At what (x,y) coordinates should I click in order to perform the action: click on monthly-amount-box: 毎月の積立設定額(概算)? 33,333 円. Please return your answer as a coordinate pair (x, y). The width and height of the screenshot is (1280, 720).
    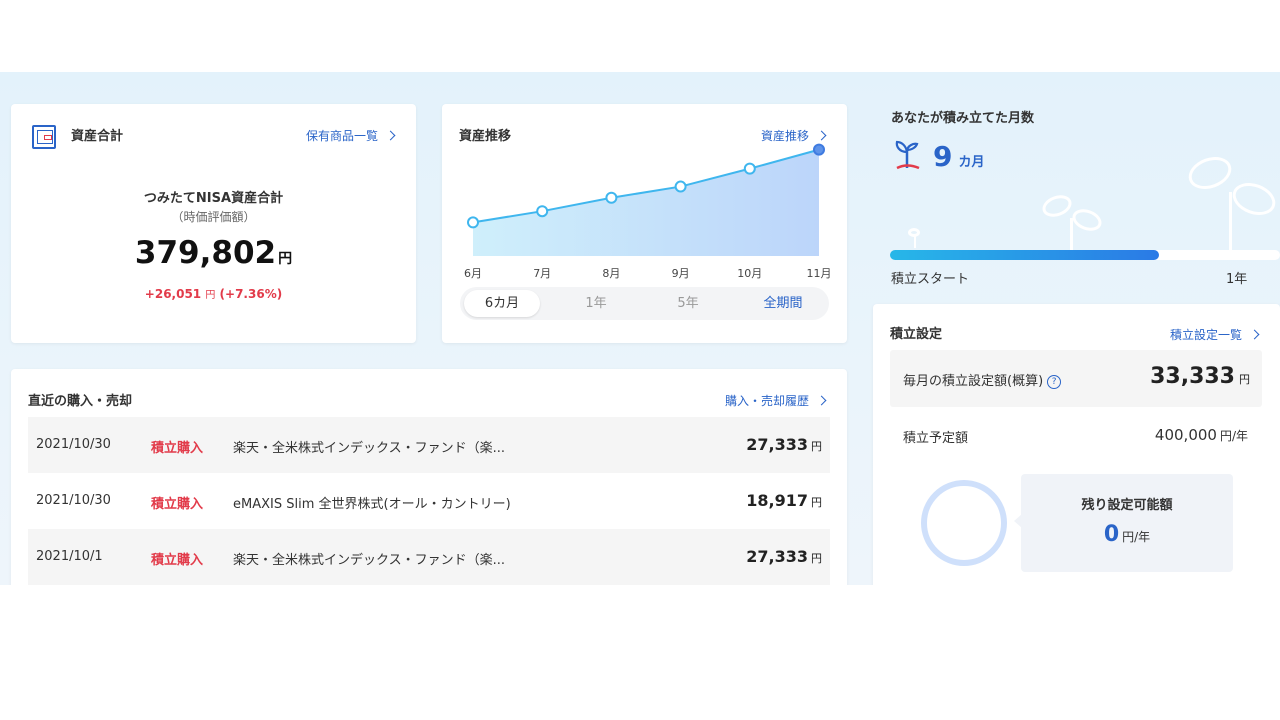
    Looking at the image, I should click on (1076, 378).